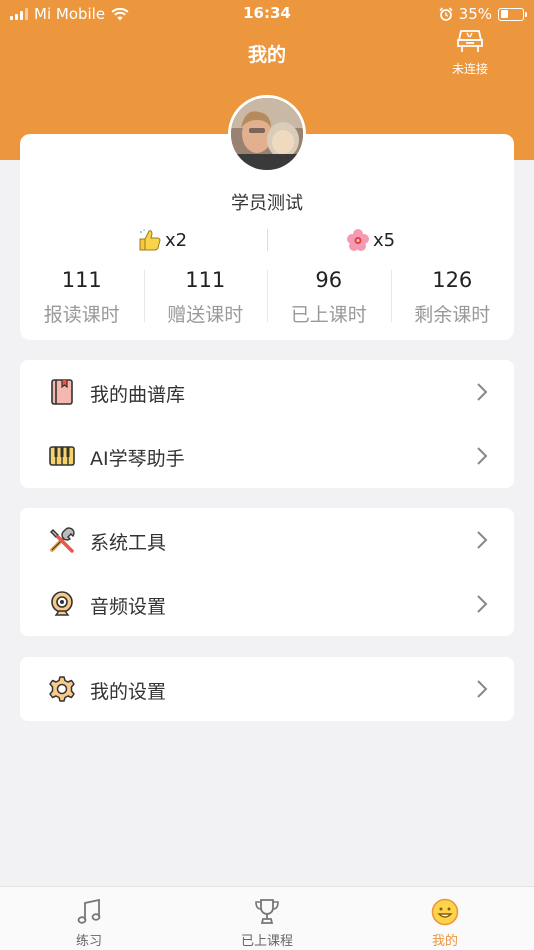 The width and height of the screenshot is (534, 950). Describe the element at coordinates (81, 315) in the screenshot. I see `stat-label: 报读课时` at that location.